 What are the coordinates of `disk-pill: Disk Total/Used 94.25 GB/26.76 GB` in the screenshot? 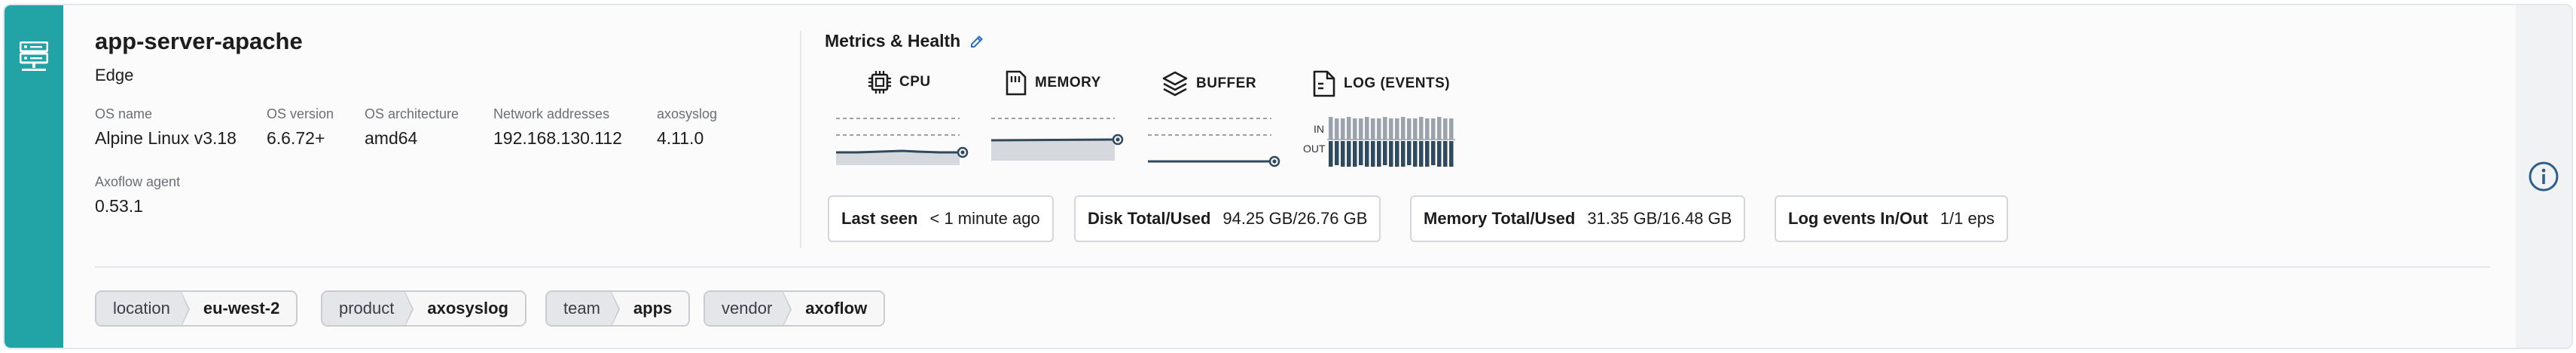 It's located at (1228, 219).